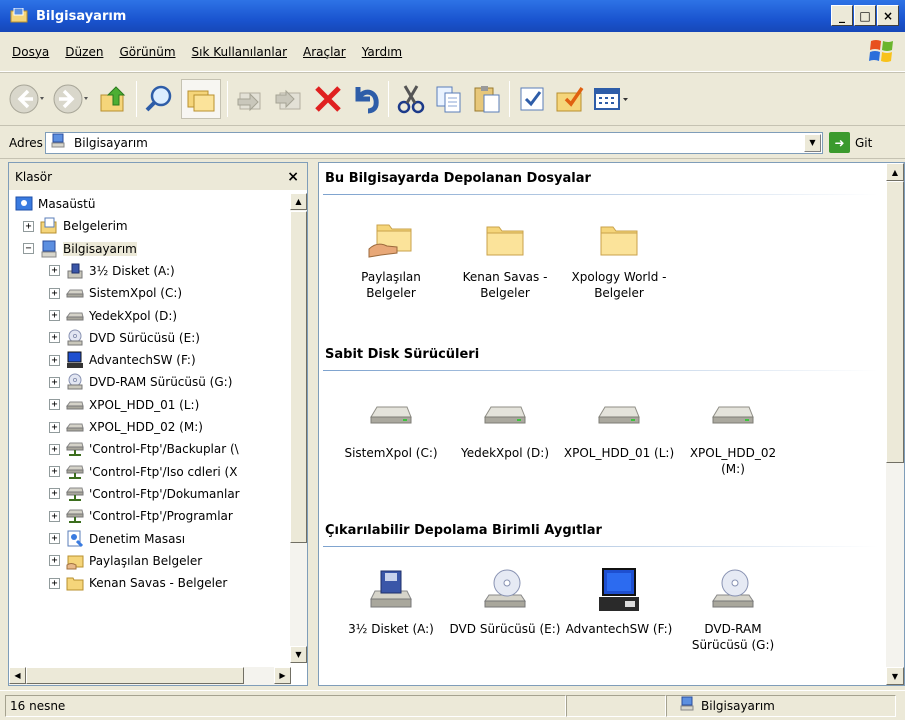 This screenshot has height=720, width=905. What do you see at coordinates (124, 338) in the screenshot?
I see `tree-item: + DVD Sürücüsü (E:)` at bounding box center [124, 338].